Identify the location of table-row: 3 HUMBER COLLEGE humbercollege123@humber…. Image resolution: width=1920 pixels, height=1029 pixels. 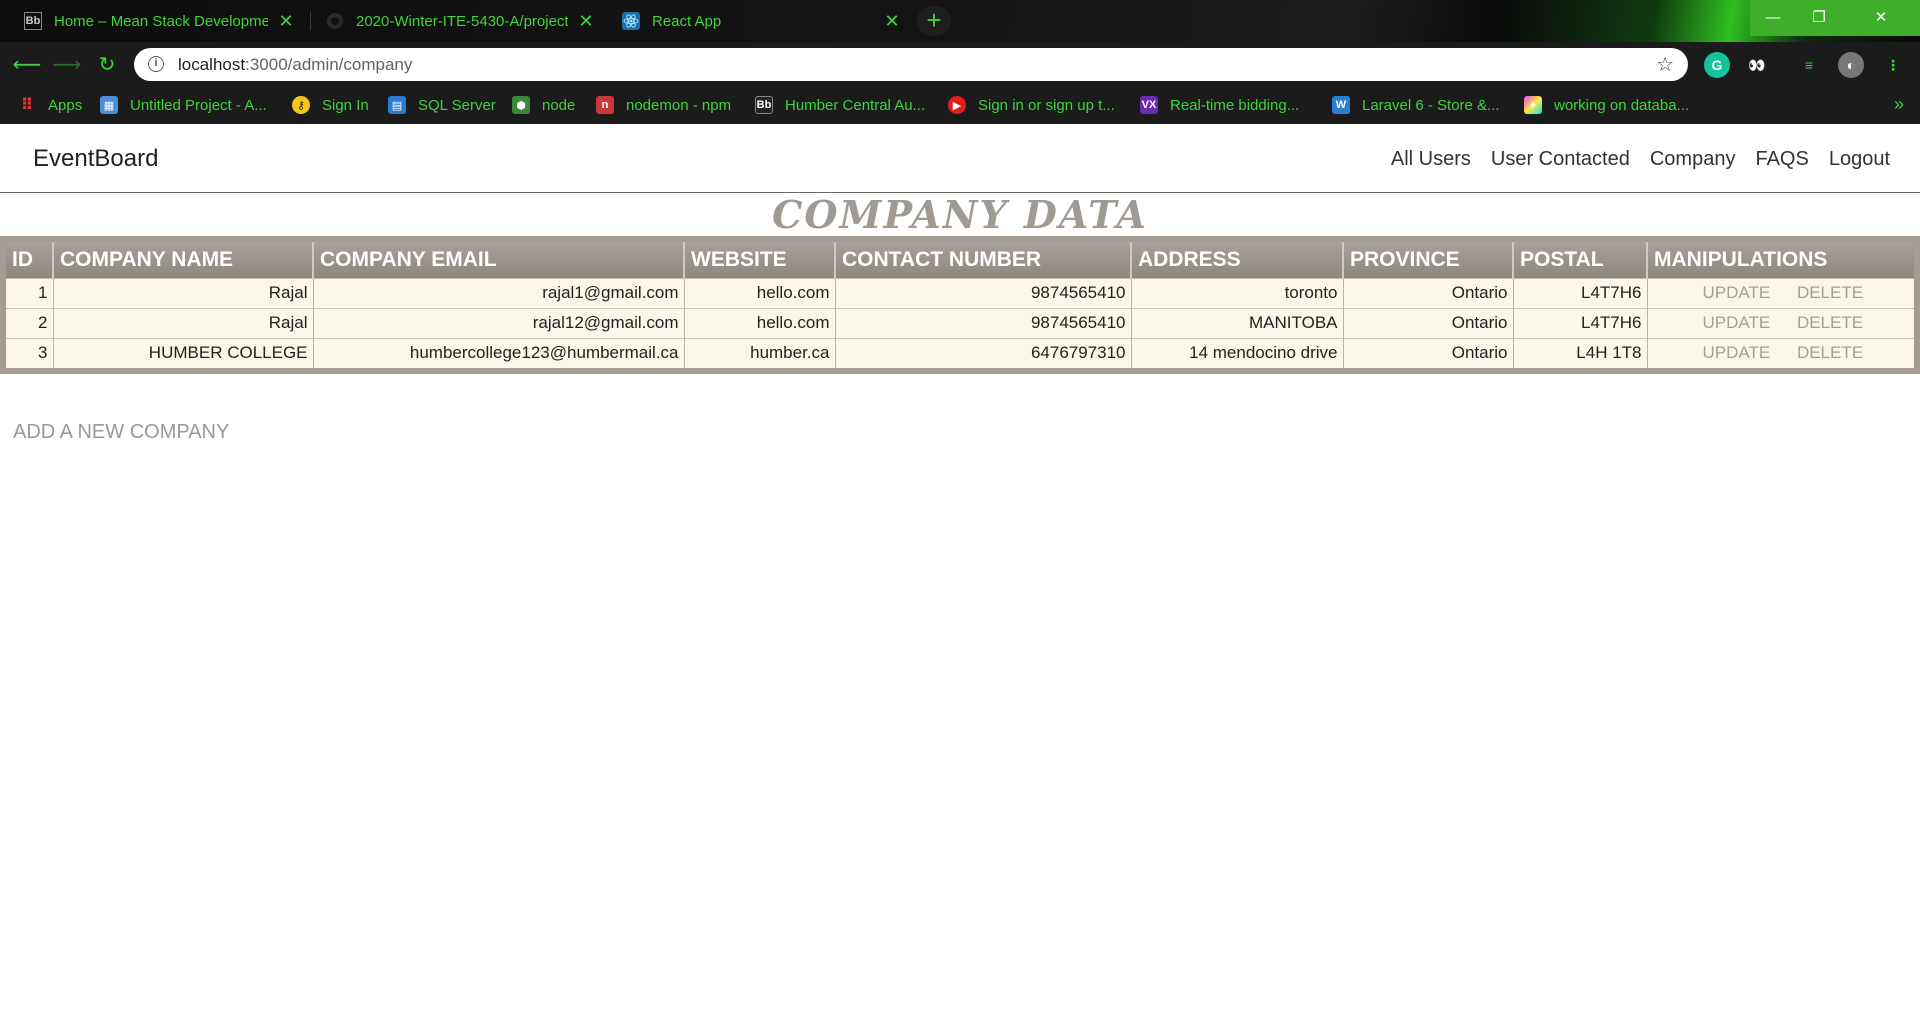
(960, 352).